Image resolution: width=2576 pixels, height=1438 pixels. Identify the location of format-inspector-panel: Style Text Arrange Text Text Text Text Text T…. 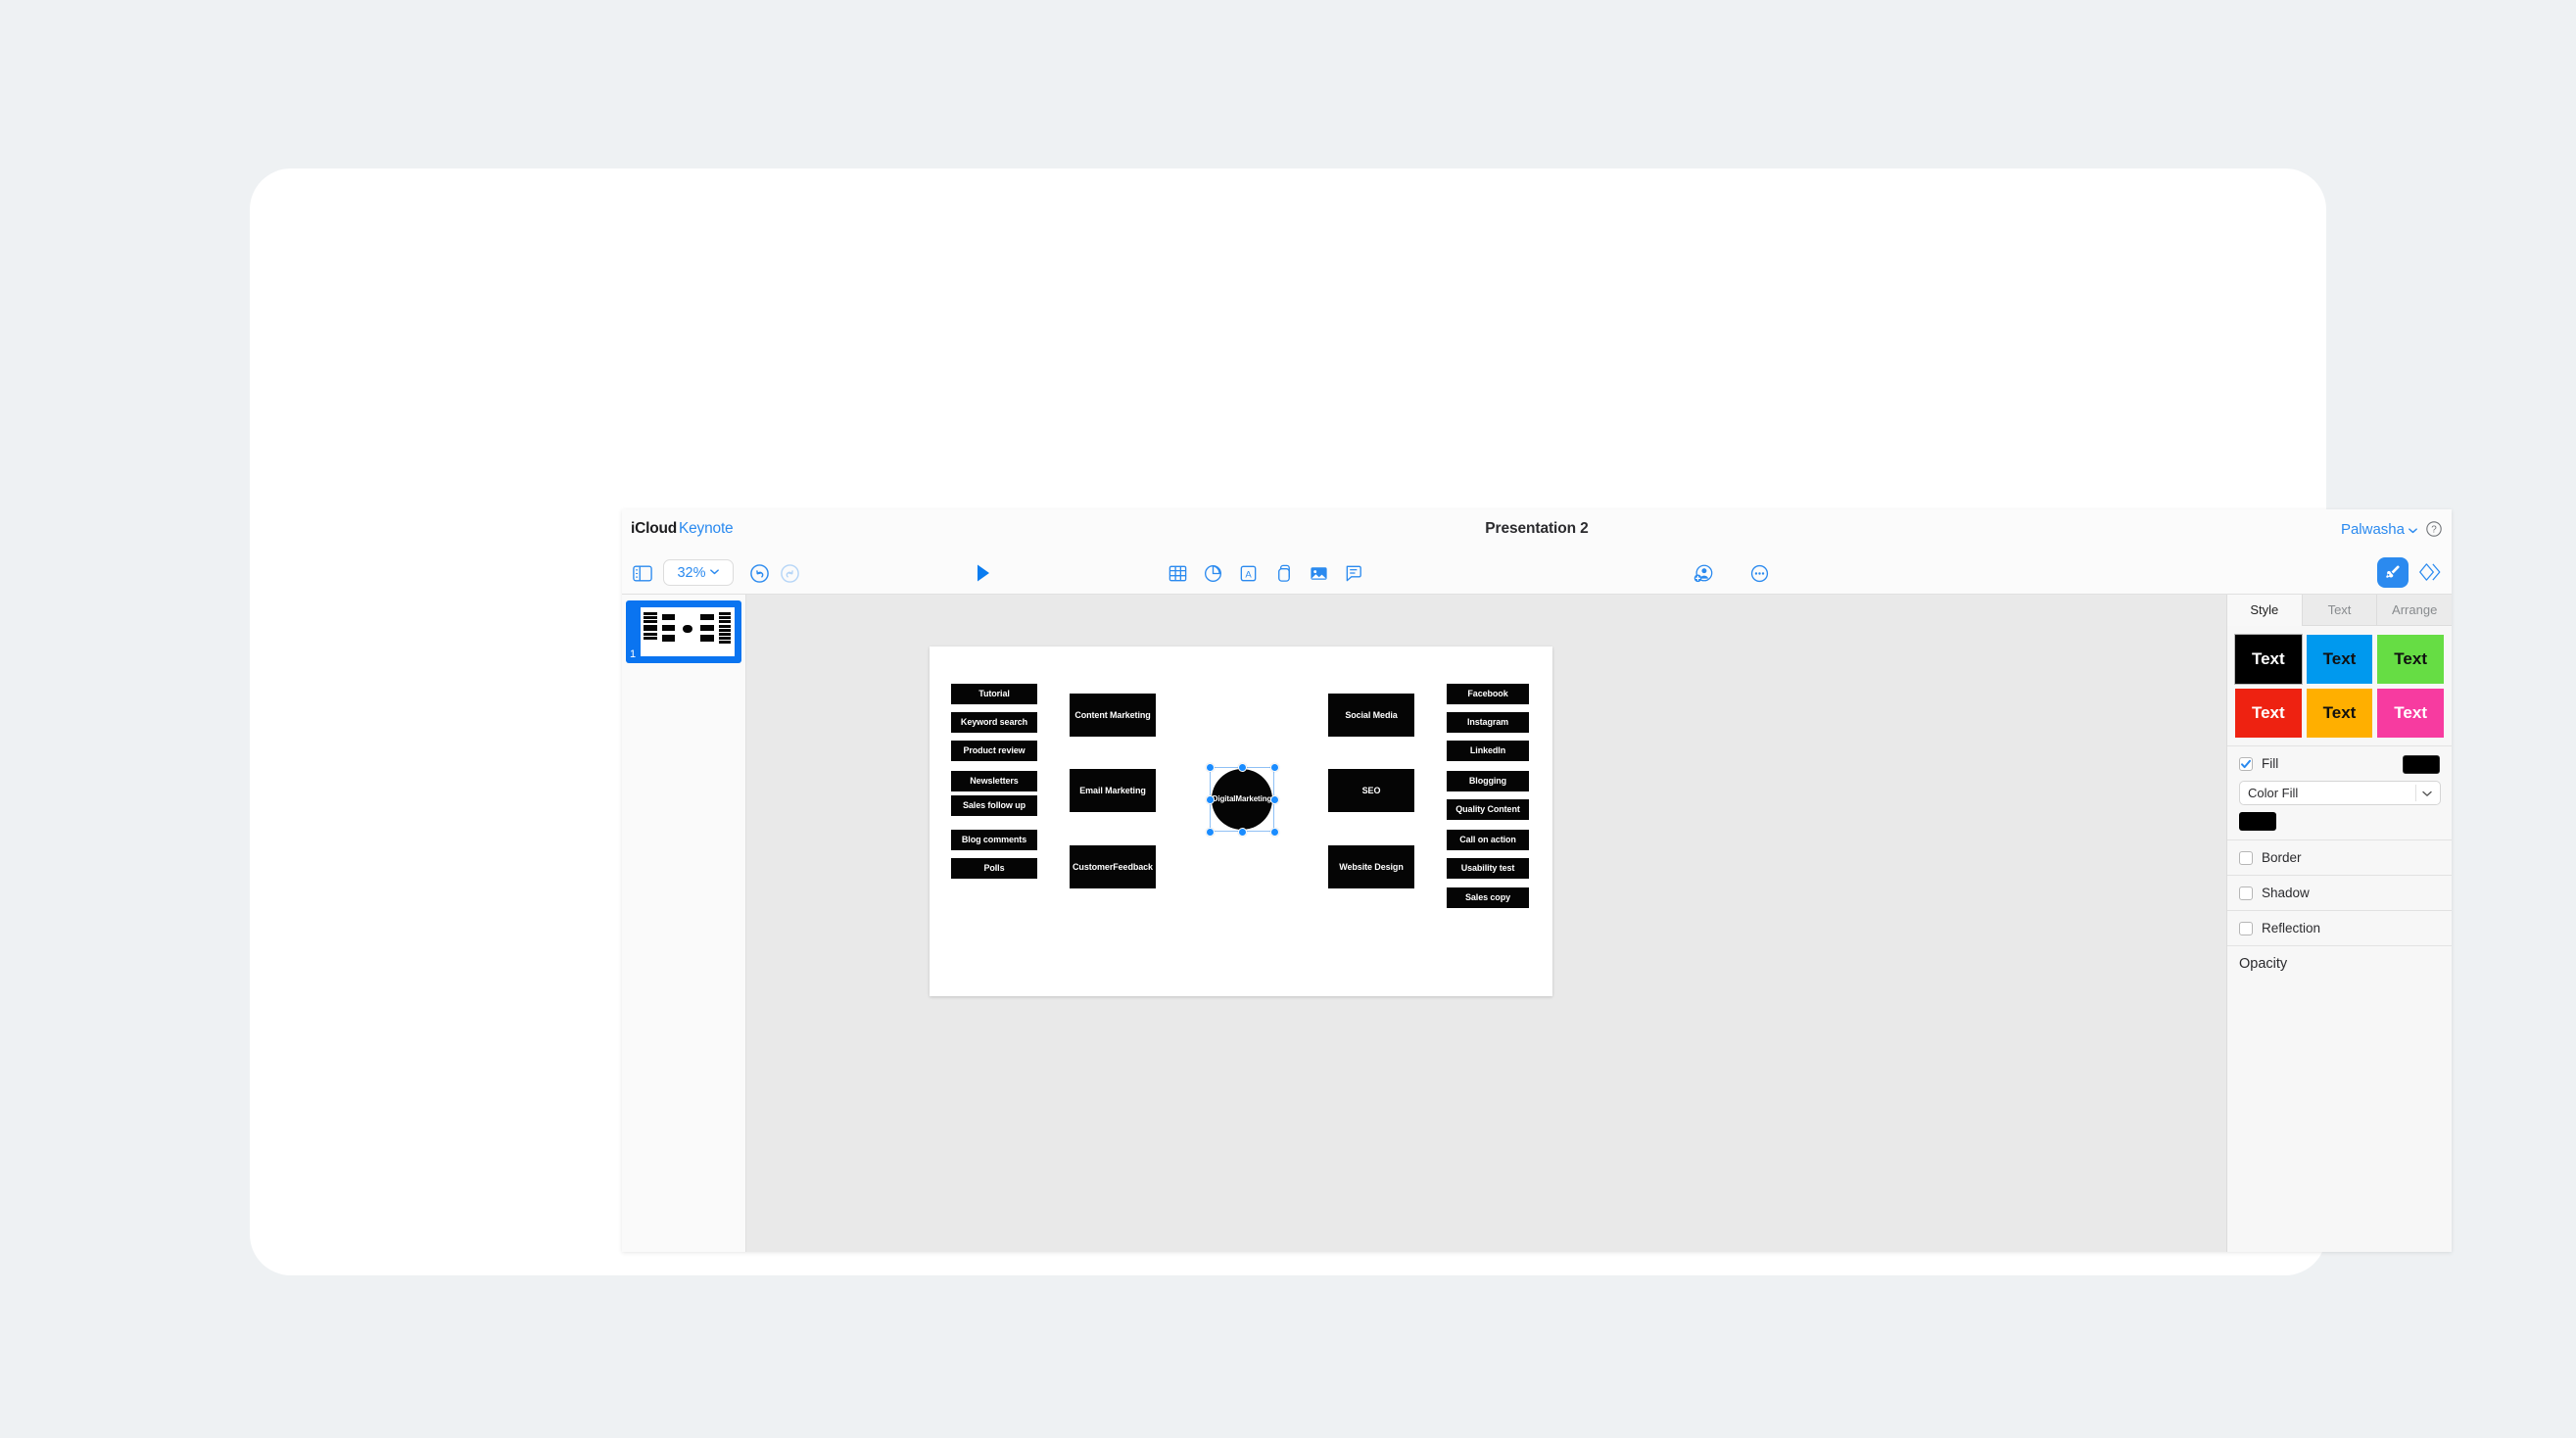
(2339, 924).